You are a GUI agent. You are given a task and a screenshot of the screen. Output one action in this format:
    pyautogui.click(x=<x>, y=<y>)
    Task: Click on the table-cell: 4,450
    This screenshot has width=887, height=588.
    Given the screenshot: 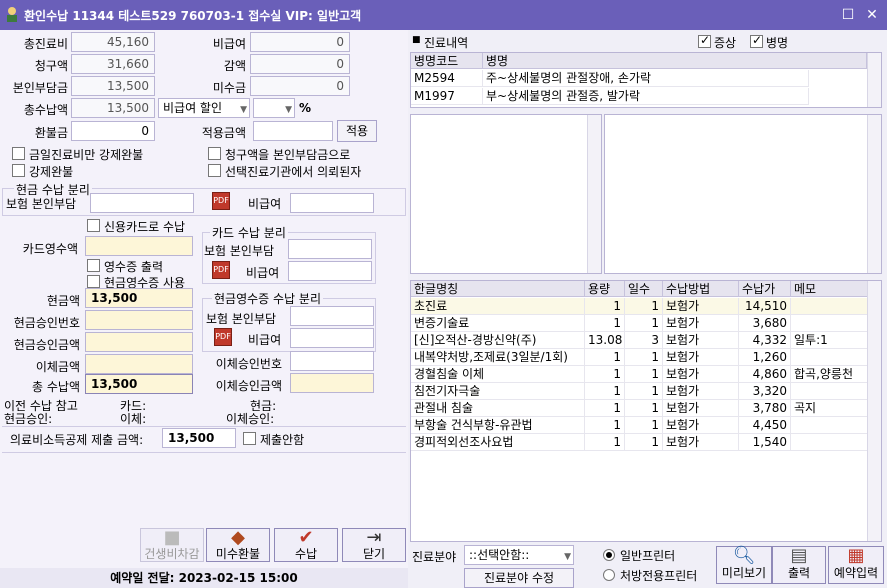 What is the action you would take?
    pyautogui.click(x=765, y=425)
    